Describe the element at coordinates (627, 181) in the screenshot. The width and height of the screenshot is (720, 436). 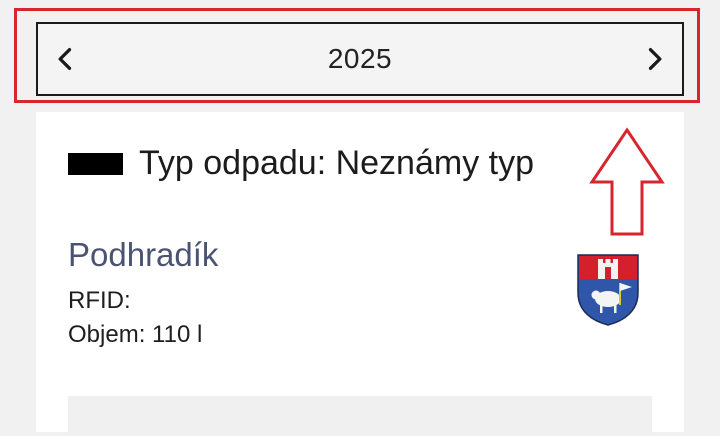
I see `up-arrow-annotation-icon` at that location.